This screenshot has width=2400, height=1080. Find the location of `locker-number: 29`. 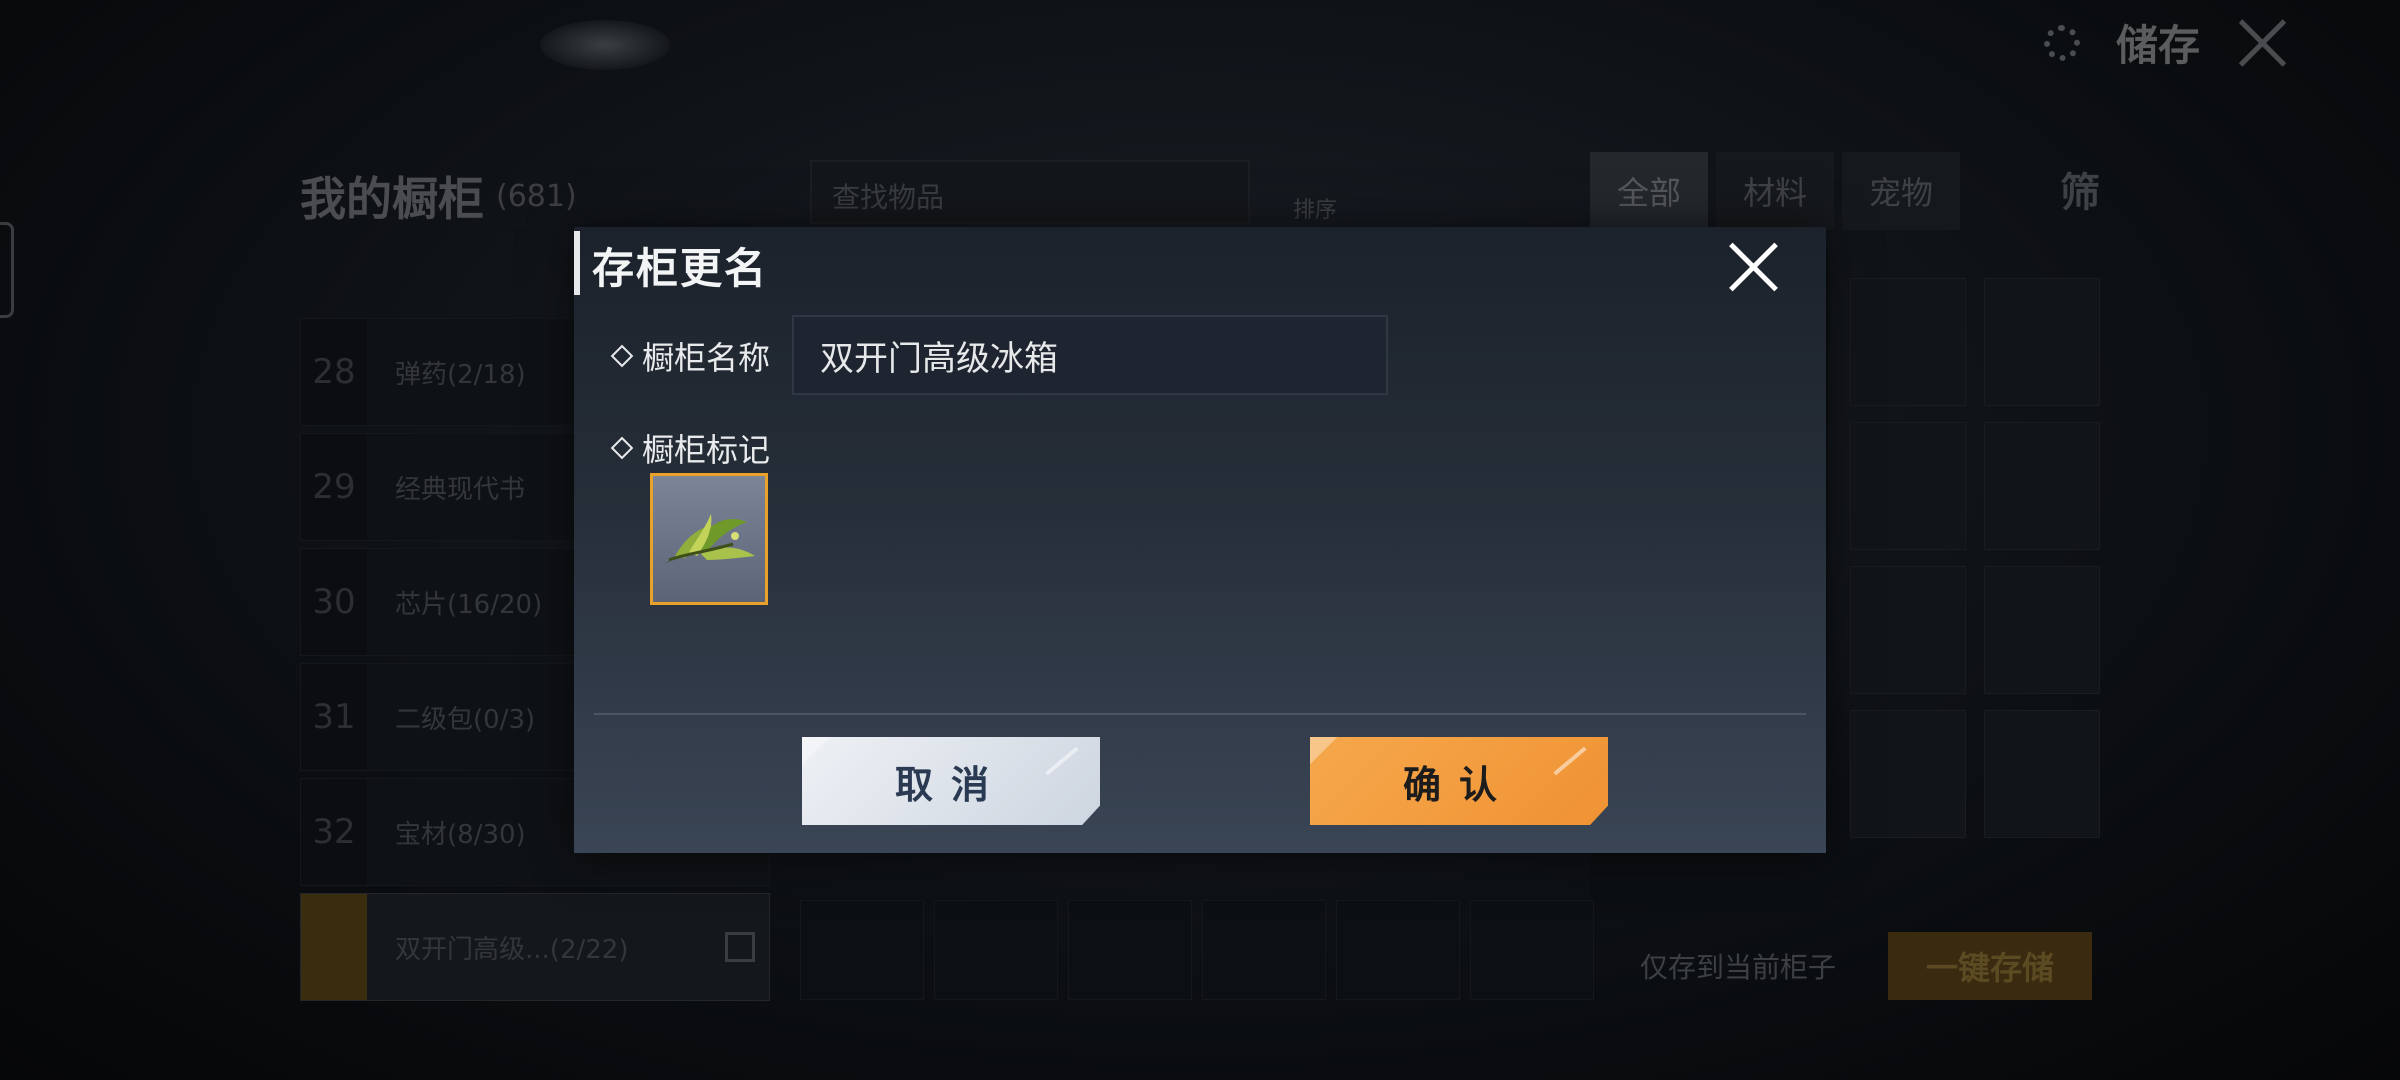

locker-number: 29 is located at coordinates (334, 487).